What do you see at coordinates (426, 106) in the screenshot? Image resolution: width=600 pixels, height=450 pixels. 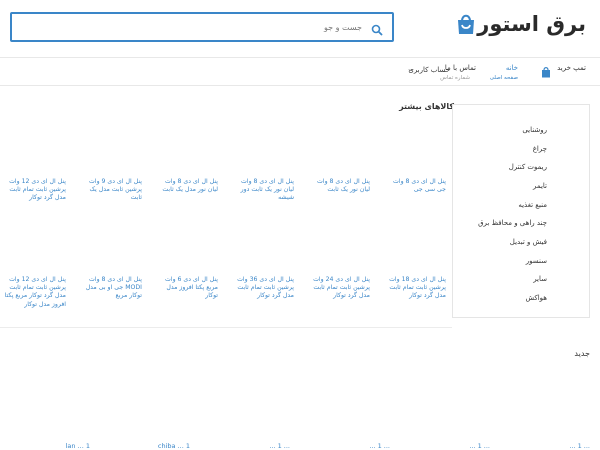 I see `more-products-title: کالاهای بیشتر` at bounding box center [426, 106].